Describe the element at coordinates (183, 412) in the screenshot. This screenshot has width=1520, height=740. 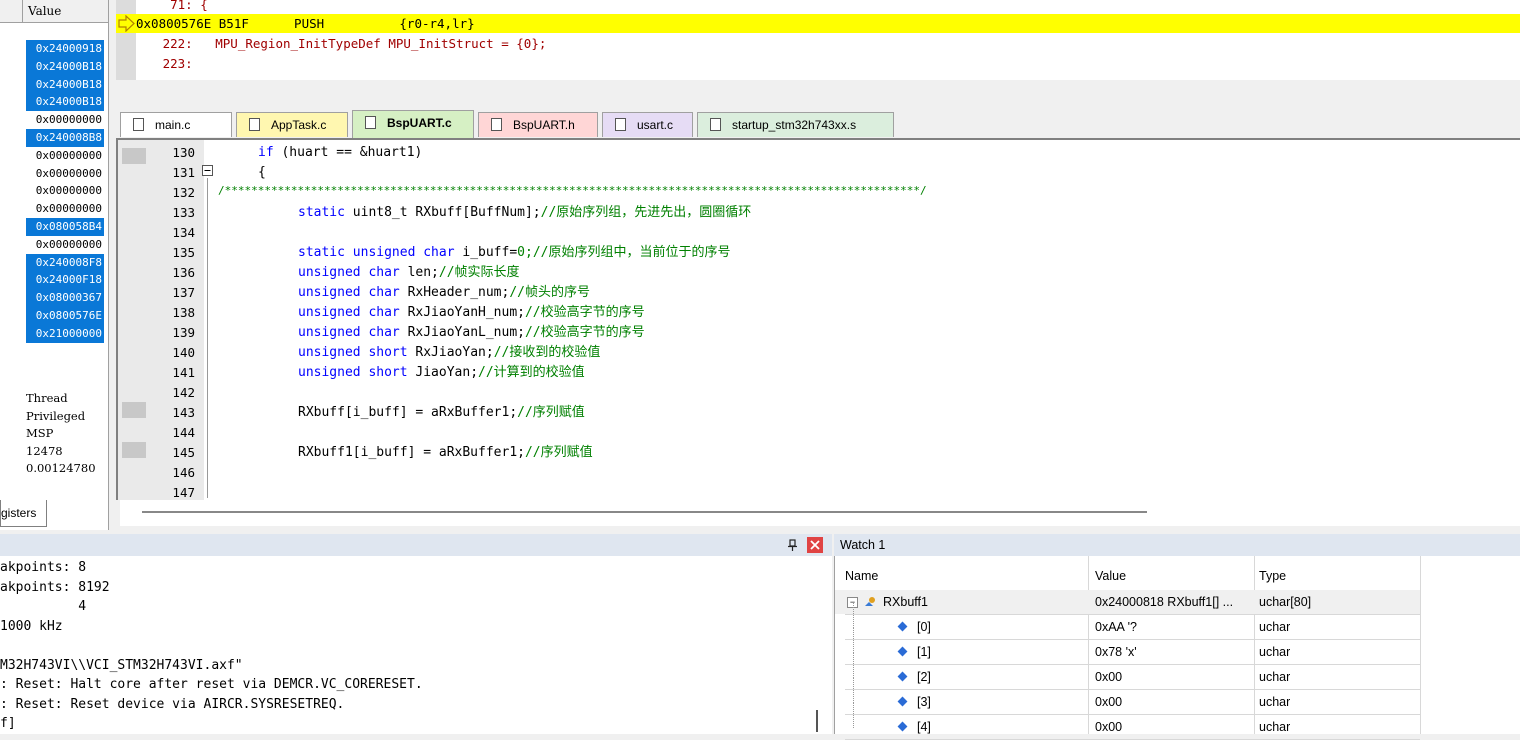
I see `line-number: 143` at that location.